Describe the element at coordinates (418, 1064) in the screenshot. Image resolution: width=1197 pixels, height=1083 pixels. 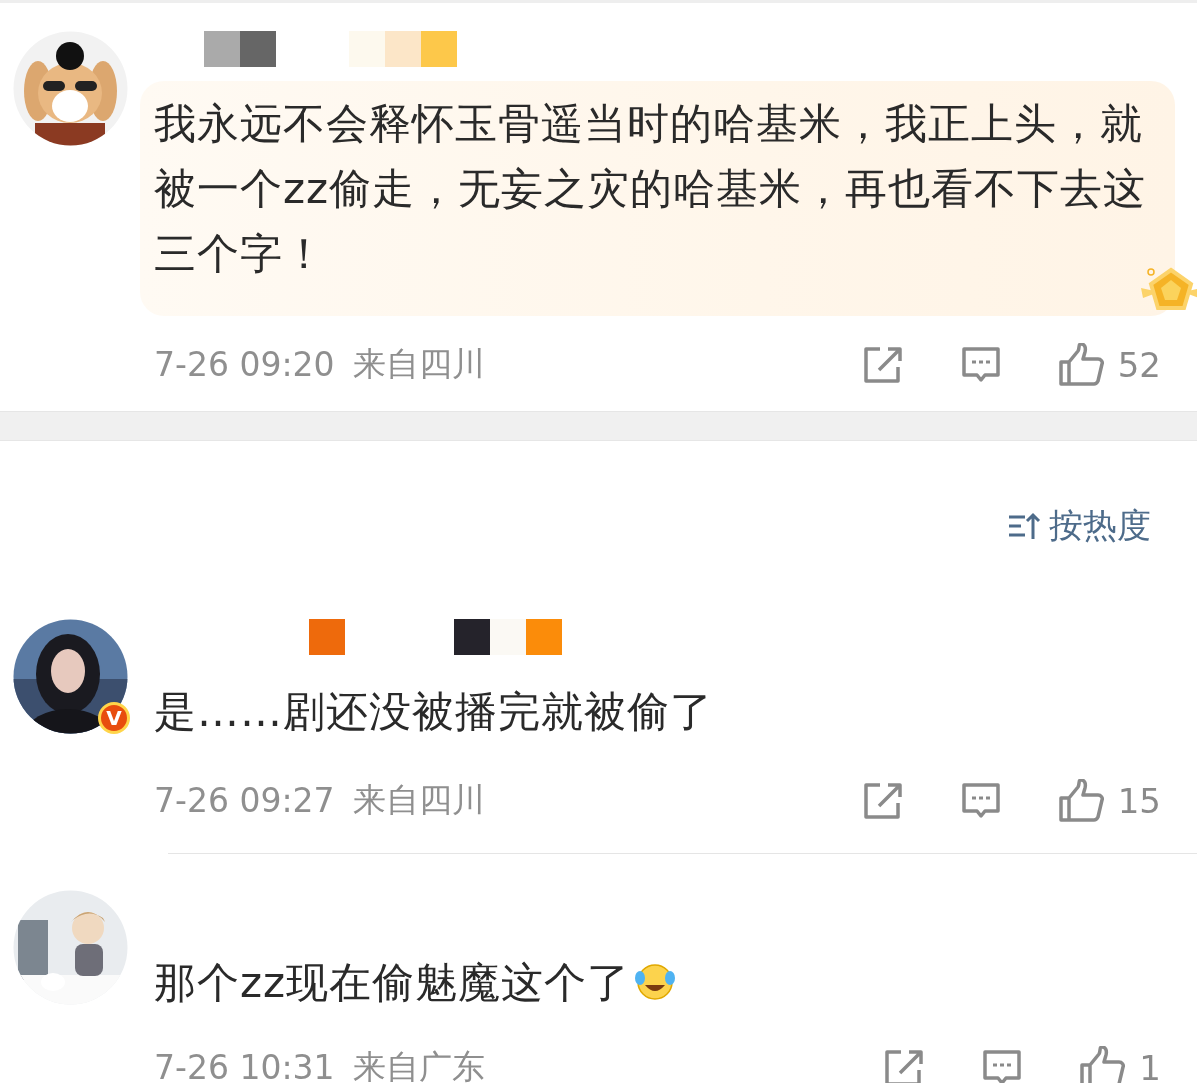
I see `comment-location: 来自广东` at that location.